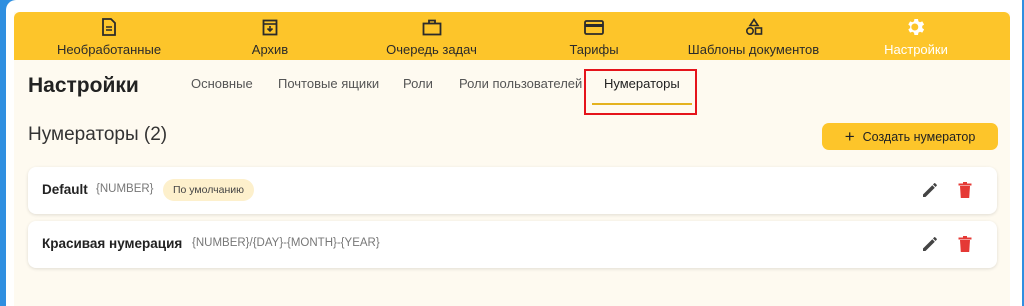 The width and height of the screenshot is (1024, 306). I want to click on create-numerator-button: + Создать нумератор, so click(910, 136).